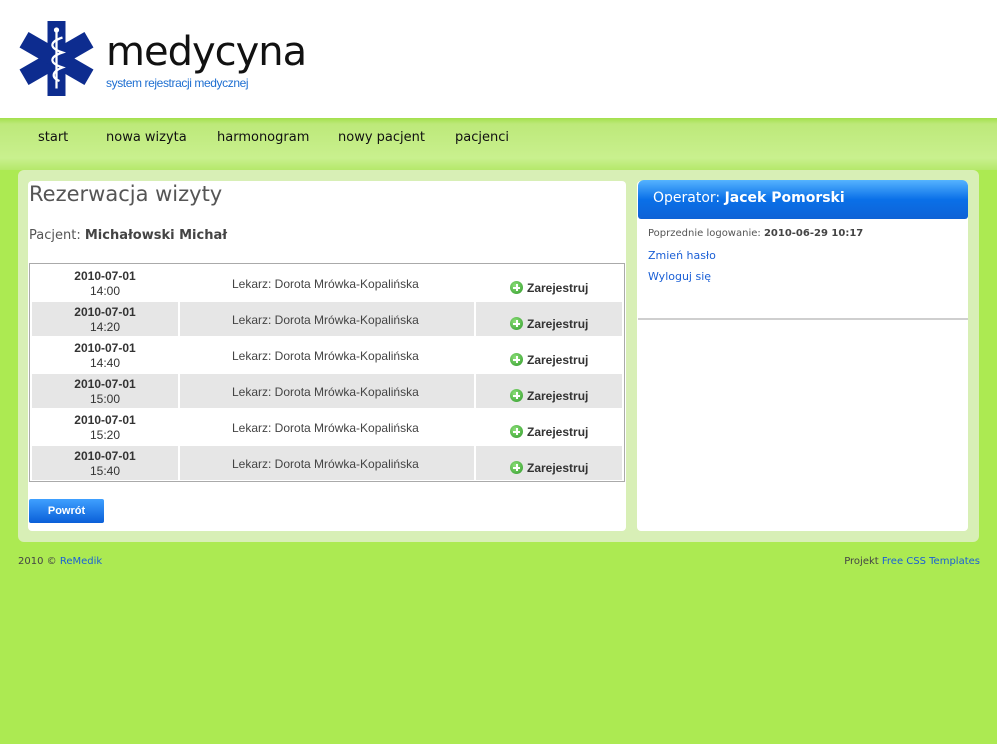  I want to click on slot-datetime-cell: 2010-07-01 15:20, so click(105, 427).